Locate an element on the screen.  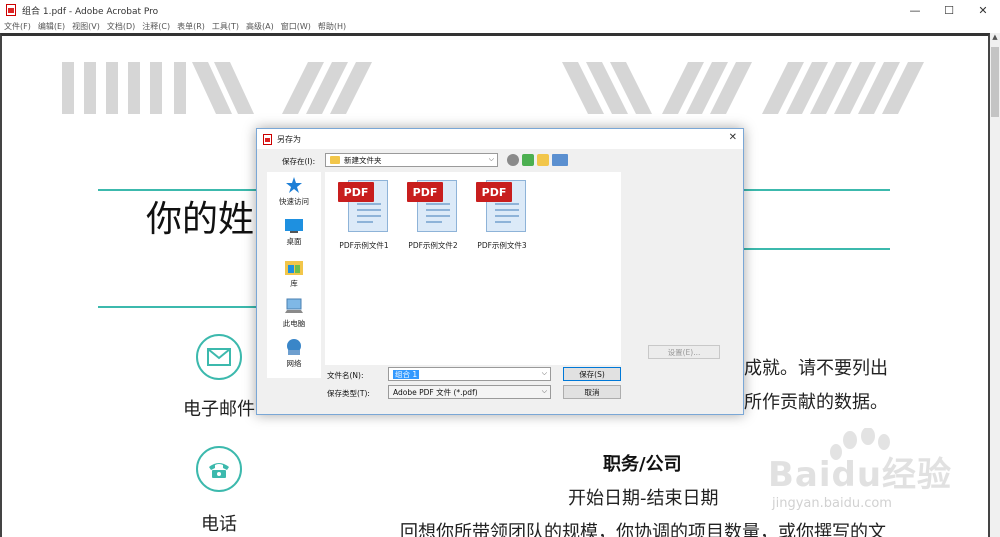
up-folder-icon is located at coordinates (528, 160).